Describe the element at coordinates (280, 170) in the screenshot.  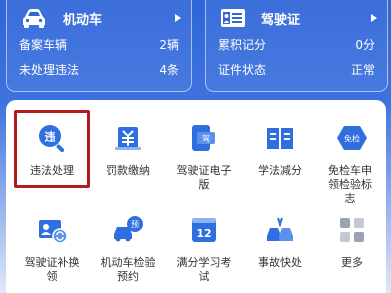
I see `service-label: 学法减分` at that location.